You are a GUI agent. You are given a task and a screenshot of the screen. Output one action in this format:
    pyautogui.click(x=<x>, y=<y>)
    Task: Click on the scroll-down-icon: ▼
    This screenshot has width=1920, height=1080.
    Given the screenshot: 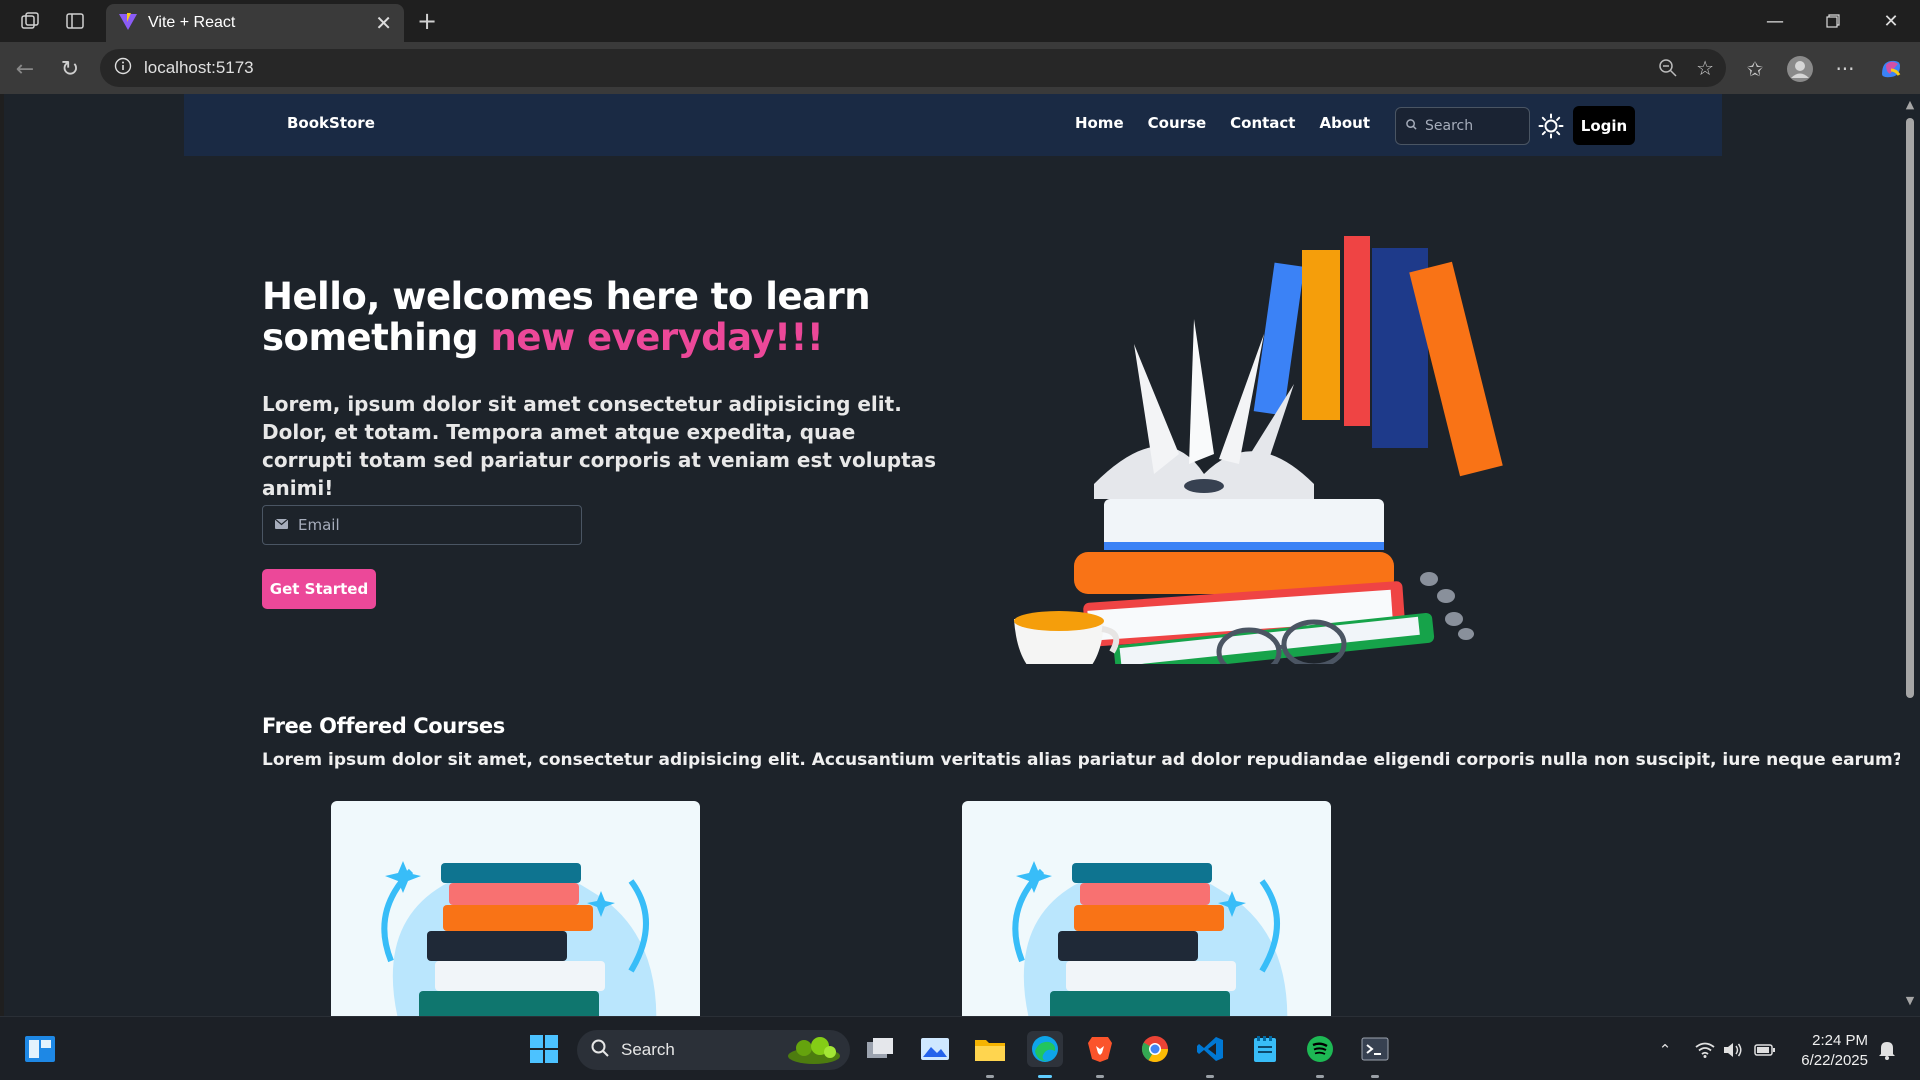 What is the action you would take?
    pyautogui.click(x=1910, y=1000)
    